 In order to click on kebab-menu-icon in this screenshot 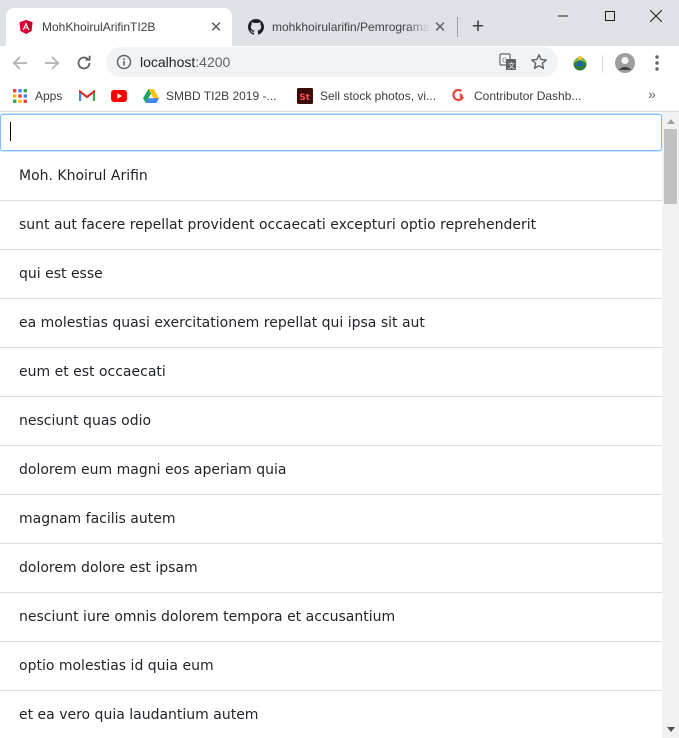, I will do `click(657, 63)`.